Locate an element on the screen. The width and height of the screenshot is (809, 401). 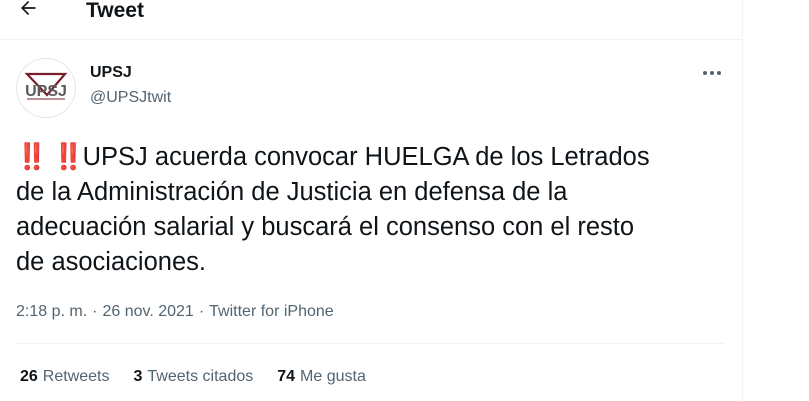
more-options-button is located at coordinates (712, 73).